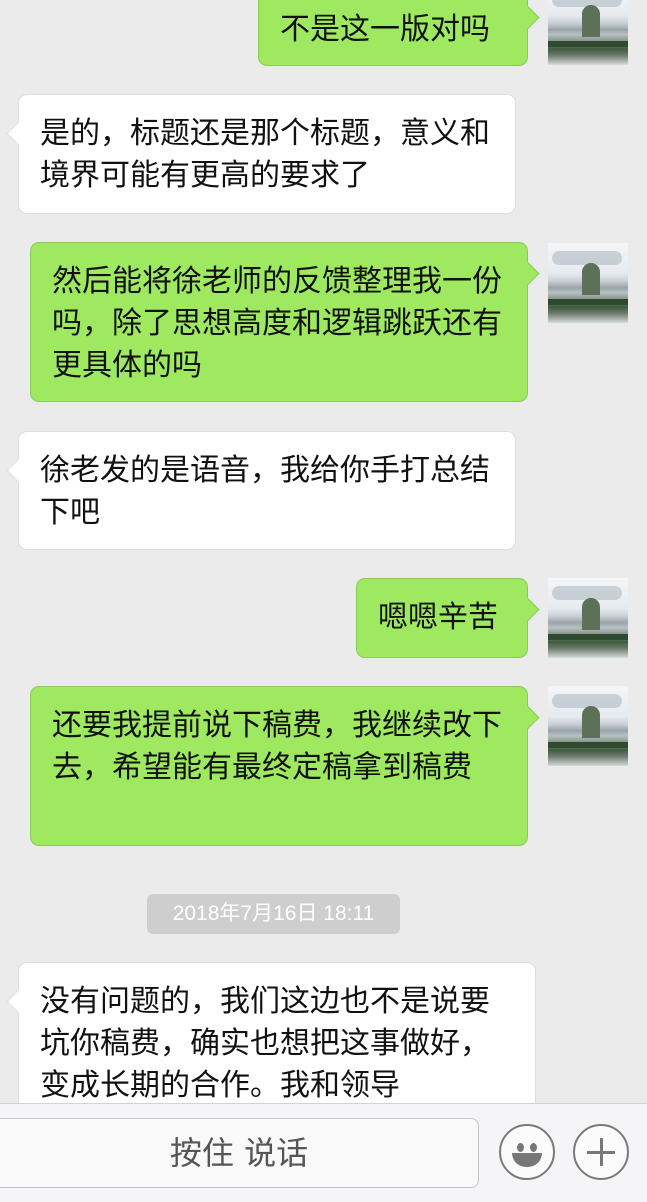 The width and height of the screenshot is (647, 1202). I want to click on message-text: 还要我提前说下稿费，我继续改下去，希望能有最终定稿拿到稿费, so click(277, 746).